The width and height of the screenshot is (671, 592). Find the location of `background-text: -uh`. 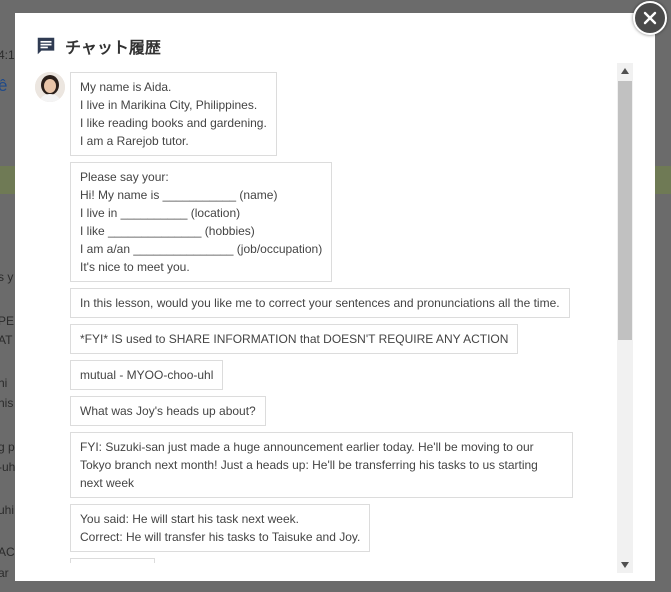

background-text: -uh is located at coordinates (8, 467).